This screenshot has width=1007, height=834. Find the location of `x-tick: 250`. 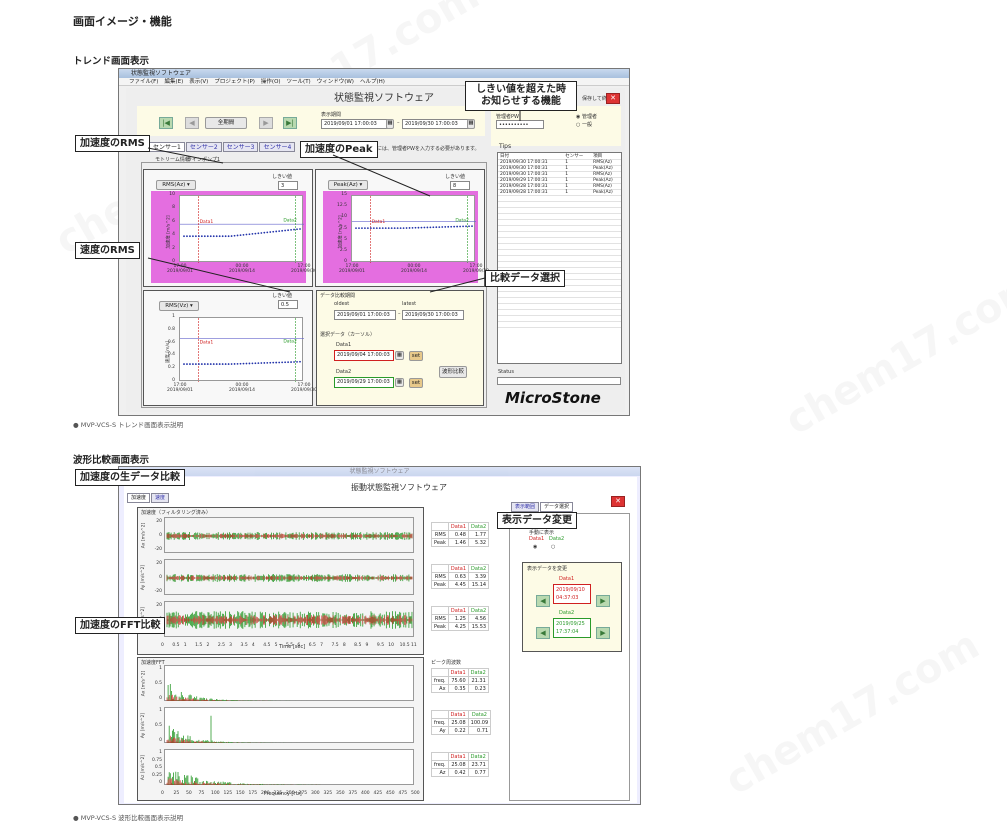

x-tick: 250 is located at coordinates (290, 793).